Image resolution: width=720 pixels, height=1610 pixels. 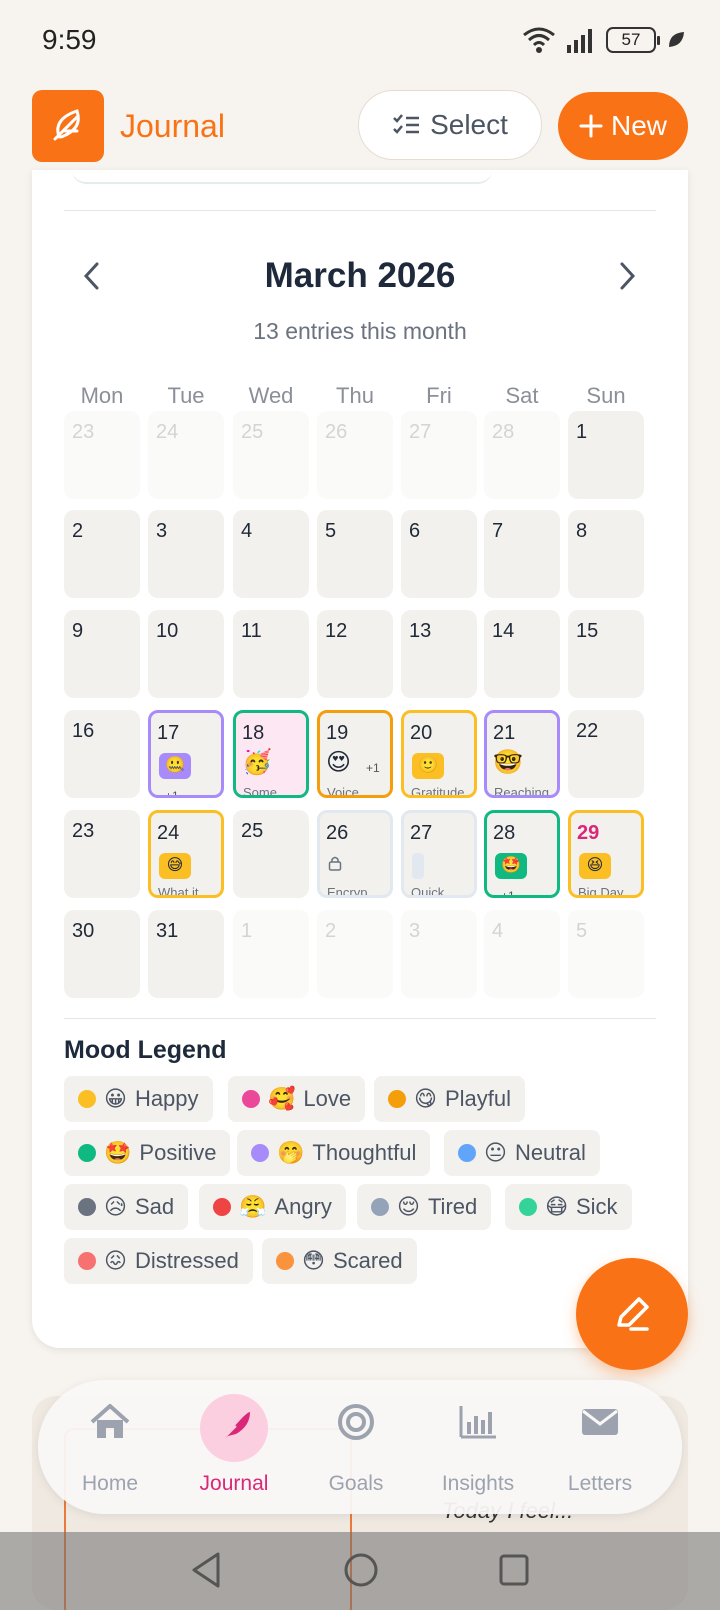 What do you see at coordinates (282, 1098) in the screenshot?
I see `mood-emoji-icon: 🥰` at bounding box center [282, 1098].